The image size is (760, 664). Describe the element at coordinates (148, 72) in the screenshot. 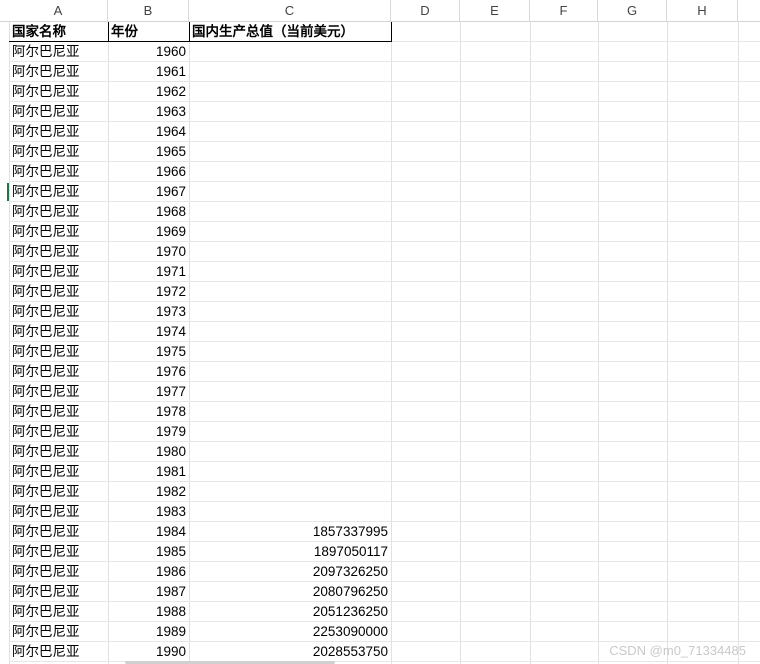

I see `cell-year: 1961` at that location.